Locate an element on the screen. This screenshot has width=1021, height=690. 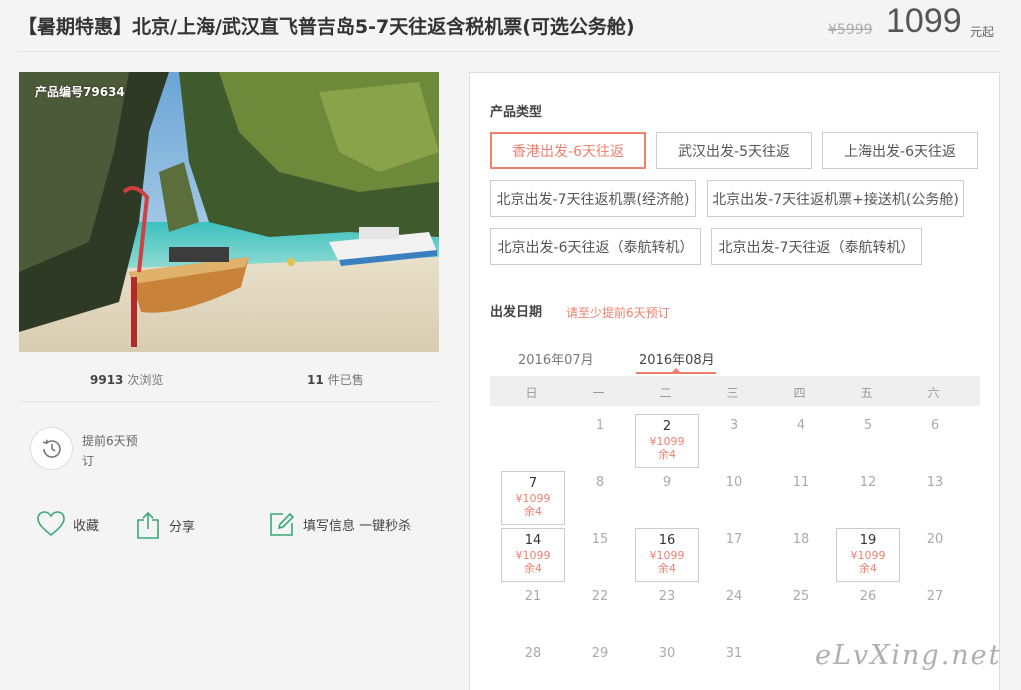
calendar-day: 21 is located at coordinates (533, 597).